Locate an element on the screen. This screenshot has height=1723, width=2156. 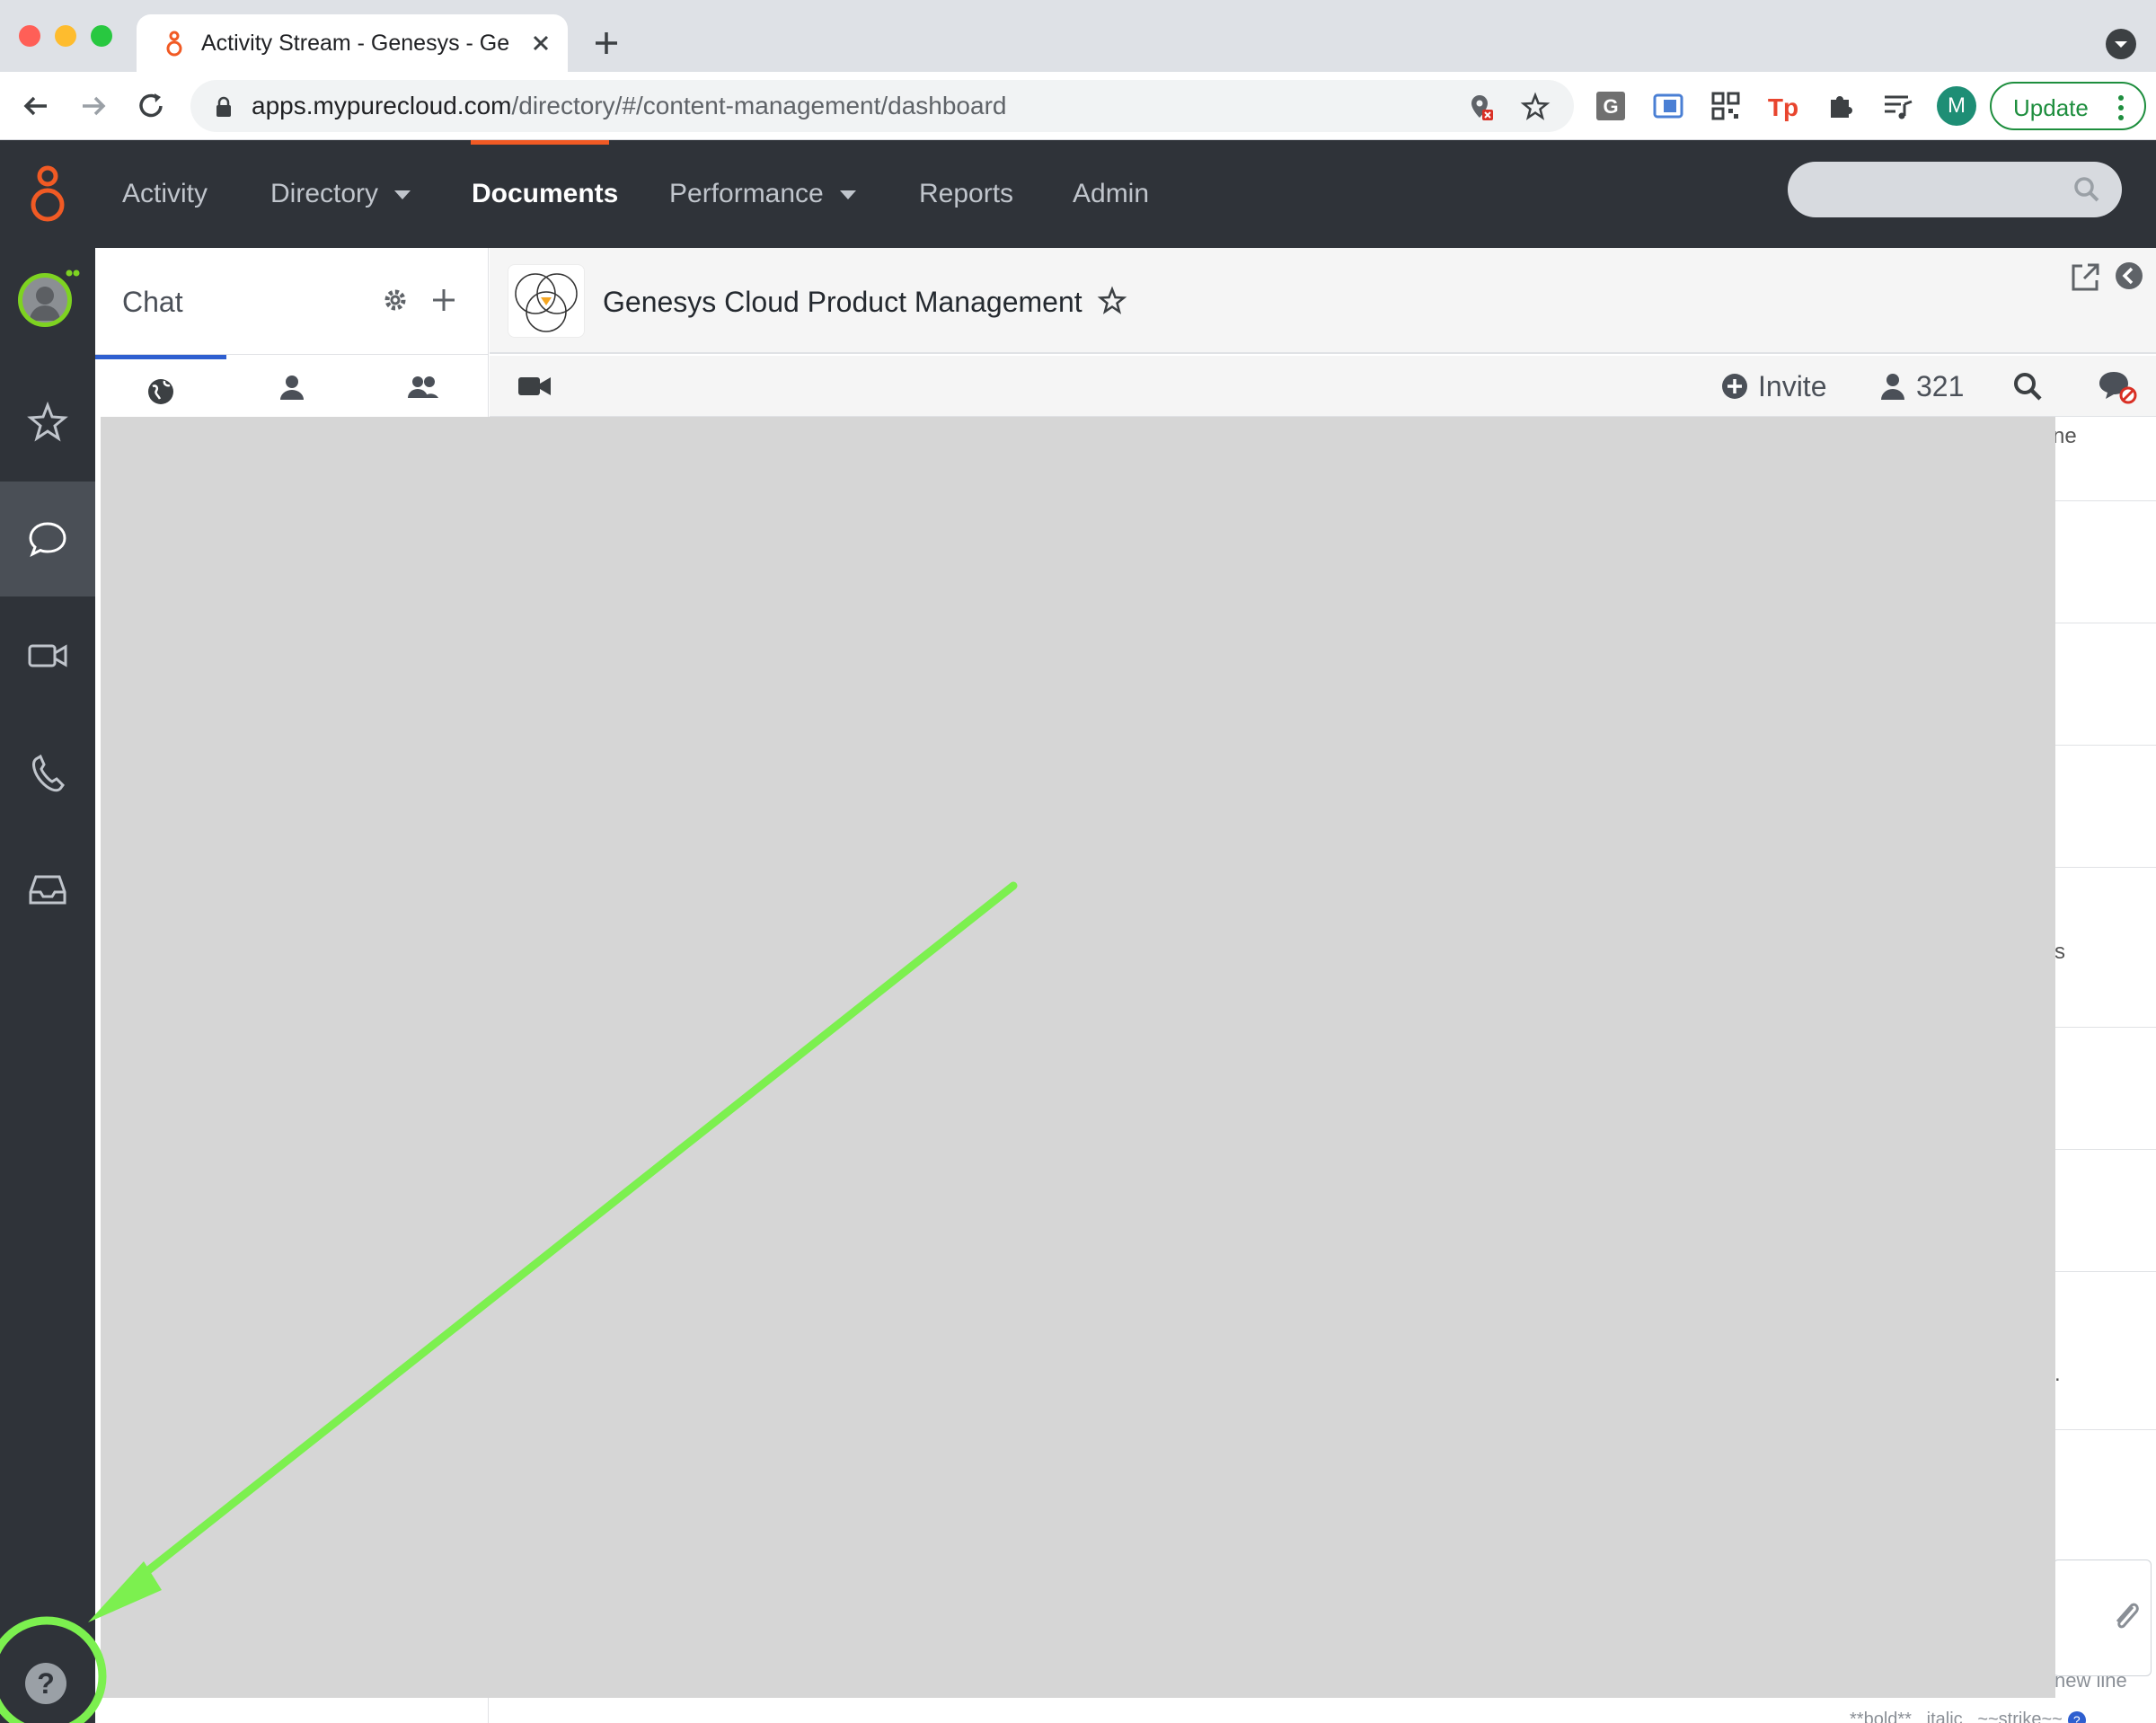
formatting-hint-text: **bold** _italic_ ~~strike~~ is located at coordinates (1957, 1716).